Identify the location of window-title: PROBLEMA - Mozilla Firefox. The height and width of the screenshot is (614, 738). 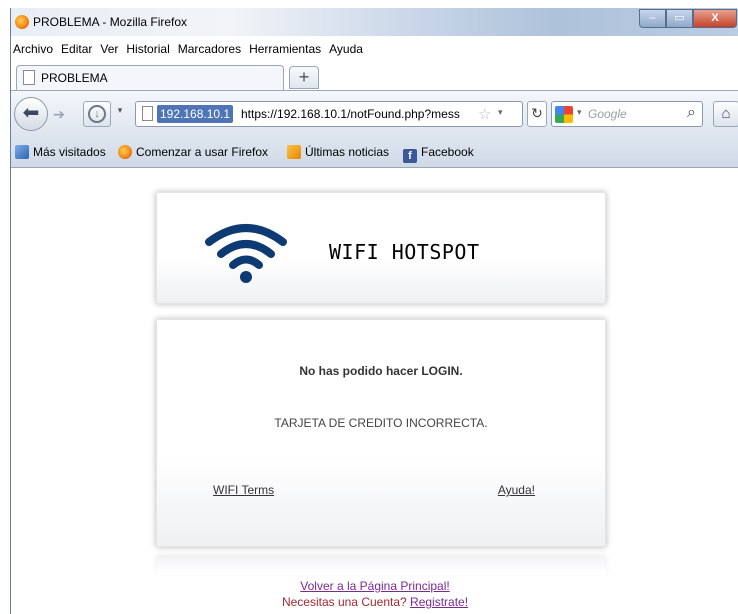
(110, 22).